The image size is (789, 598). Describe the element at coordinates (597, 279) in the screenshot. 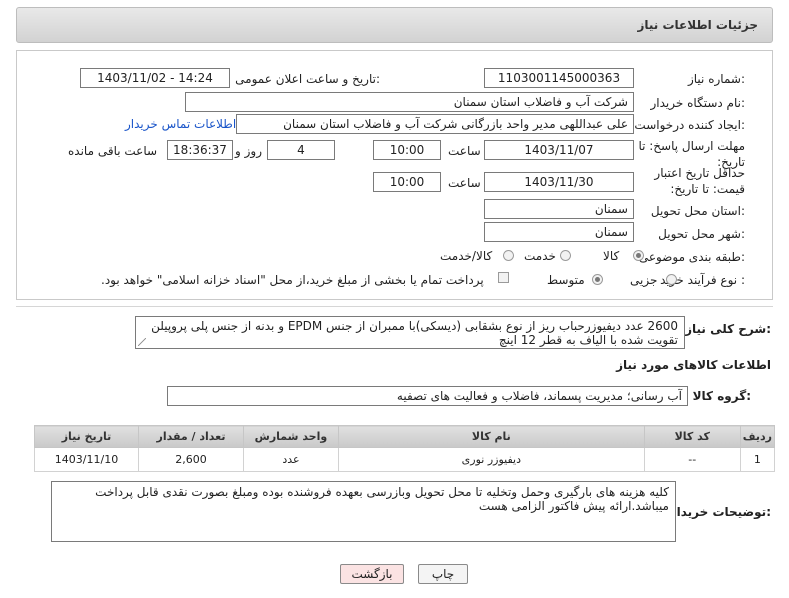

I see `process-medium-radio` at that location.